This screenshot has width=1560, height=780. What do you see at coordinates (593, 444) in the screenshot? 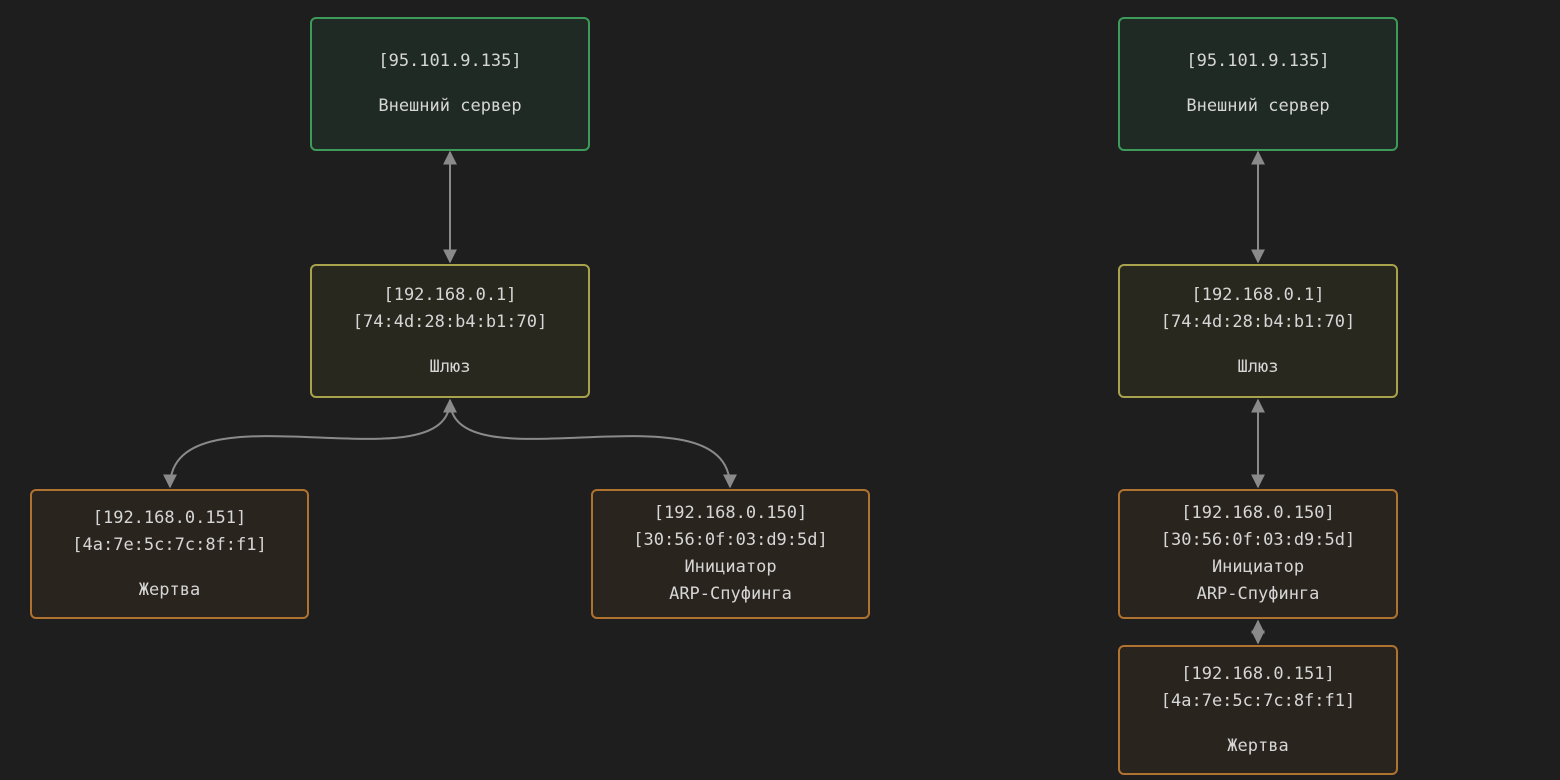
I see `edge-left-gateway-initiator` at bounding box center [593, 444].